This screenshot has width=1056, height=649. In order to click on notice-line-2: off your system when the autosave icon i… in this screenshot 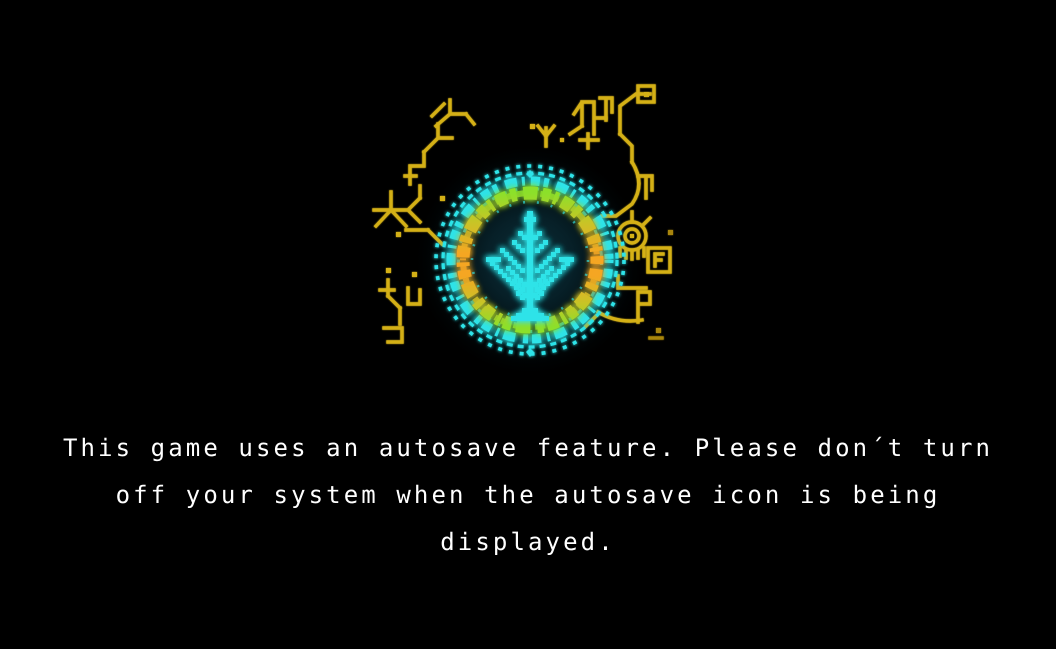, I will do `click(528, 495)`.